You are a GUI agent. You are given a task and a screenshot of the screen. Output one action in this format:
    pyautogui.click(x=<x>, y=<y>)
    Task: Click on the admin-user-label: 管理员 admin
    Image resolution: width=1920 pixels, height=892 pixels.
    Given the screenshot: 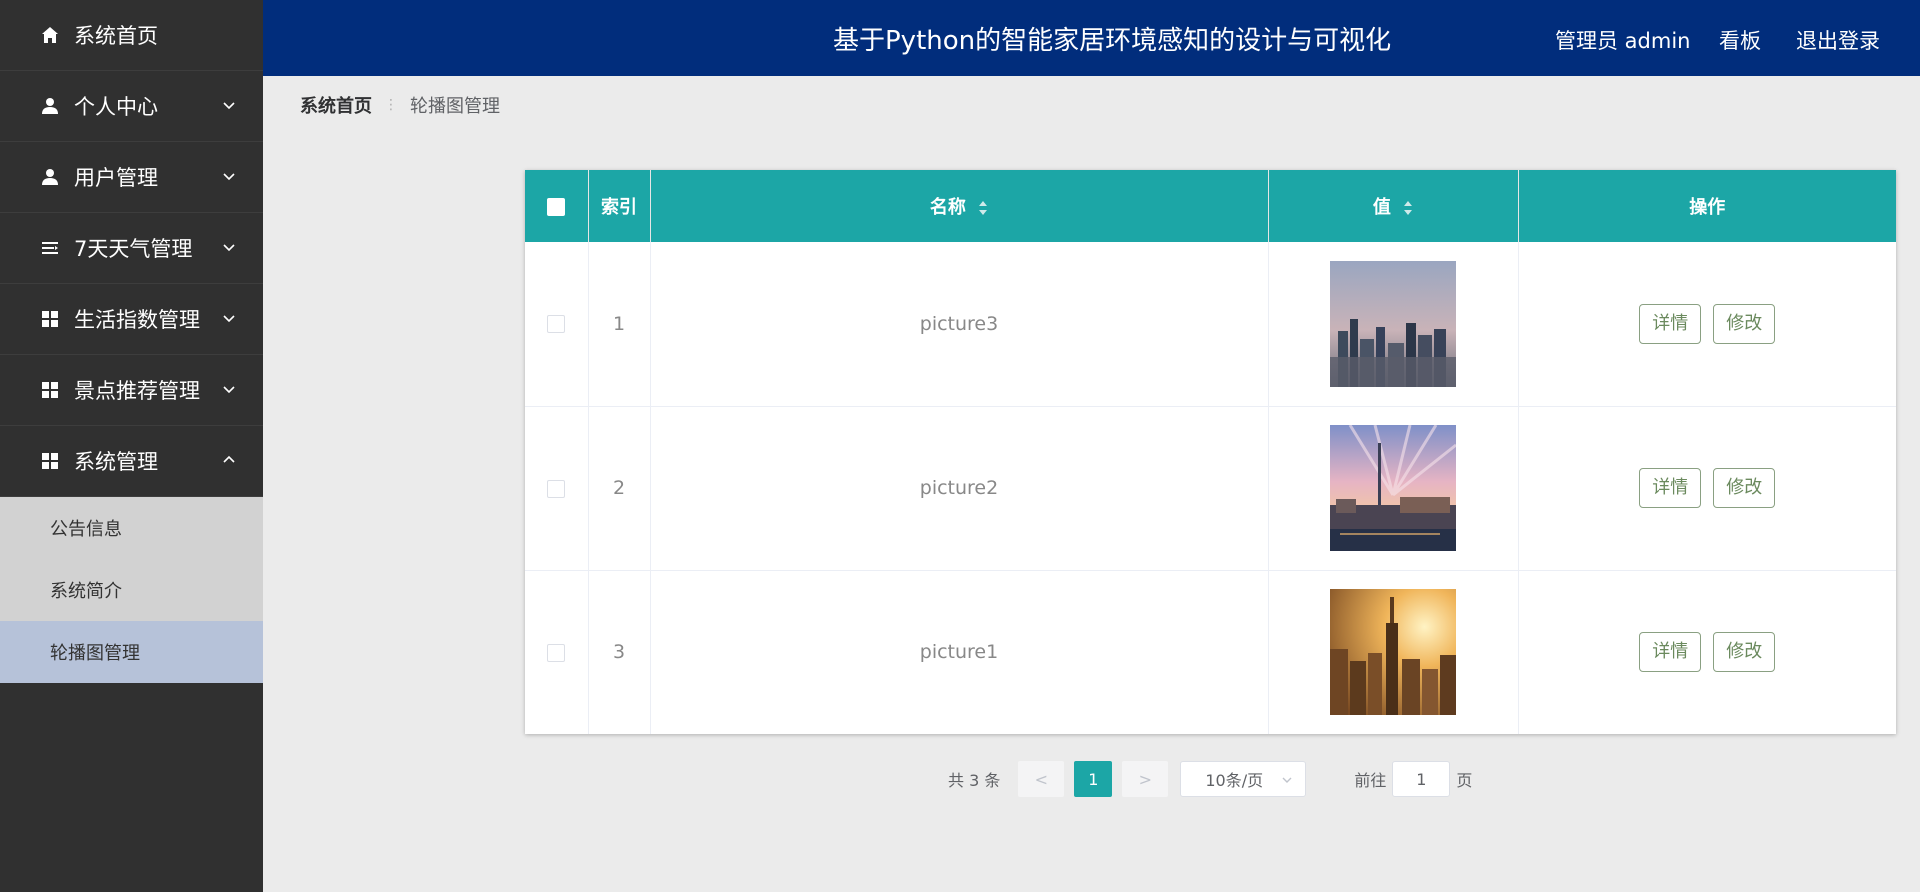 What is the action you would take?
    pyautogui.click(x=1623, y=41)
    